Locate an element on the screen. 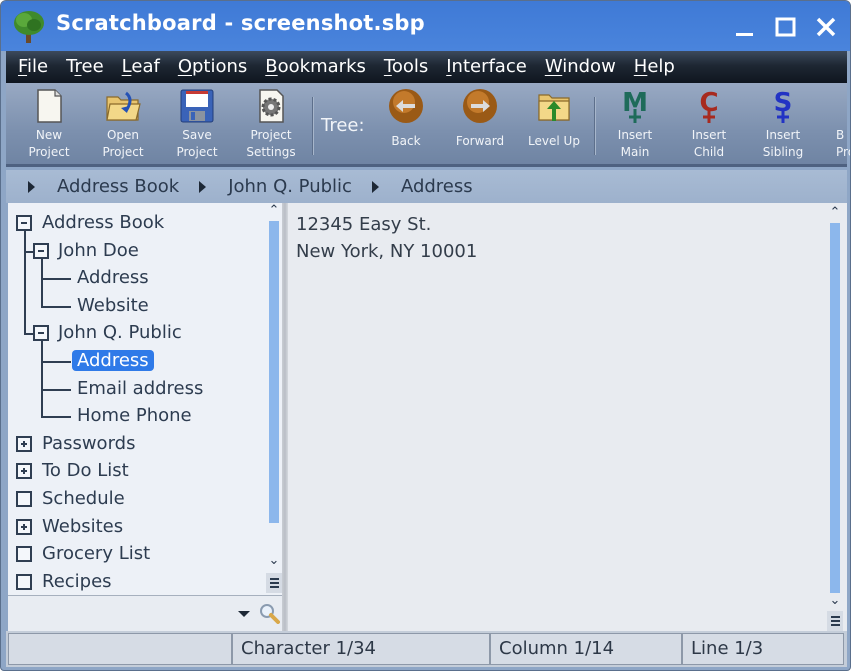  window-title: Scratchboard - screenshot.sbp is located at coordinates (240, 23).